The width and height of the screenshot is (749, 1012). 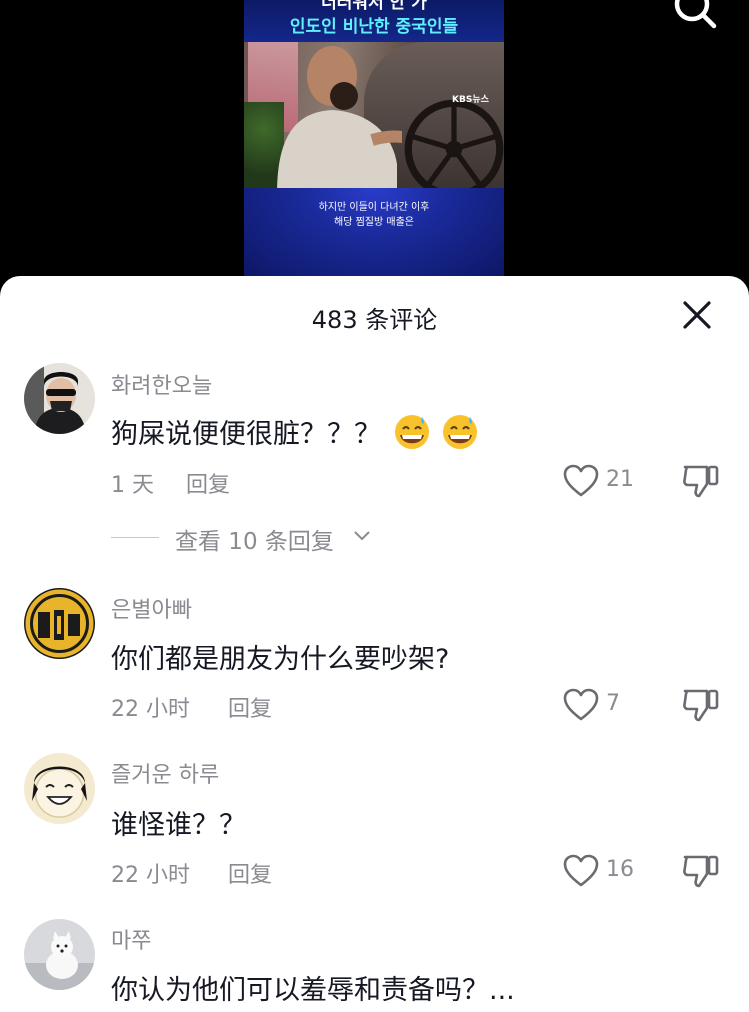 What do you see at coordinates (374, 27) in the screenshot?
I see `video-headline-main: 인도인 비난한 중국인들` at bounding box center [374, 27].